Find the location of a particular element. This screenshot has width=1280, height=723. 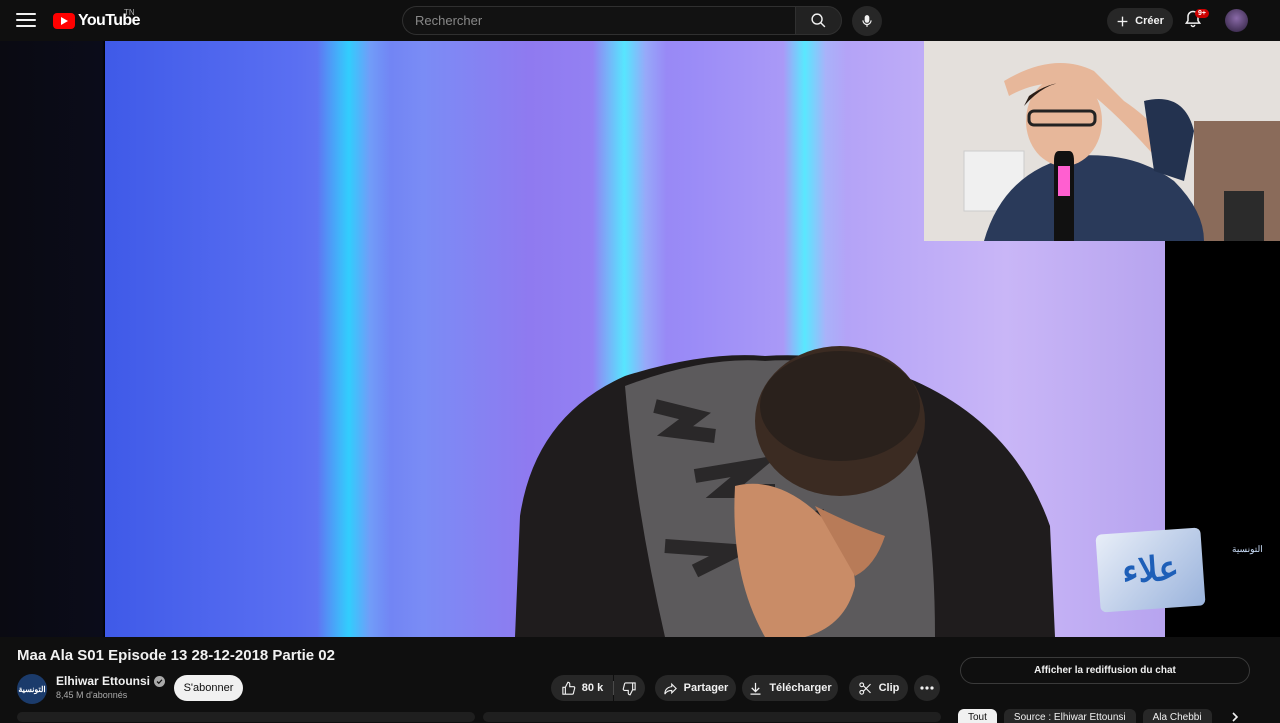

verified-check-icon is located at coordinates (160, 681).